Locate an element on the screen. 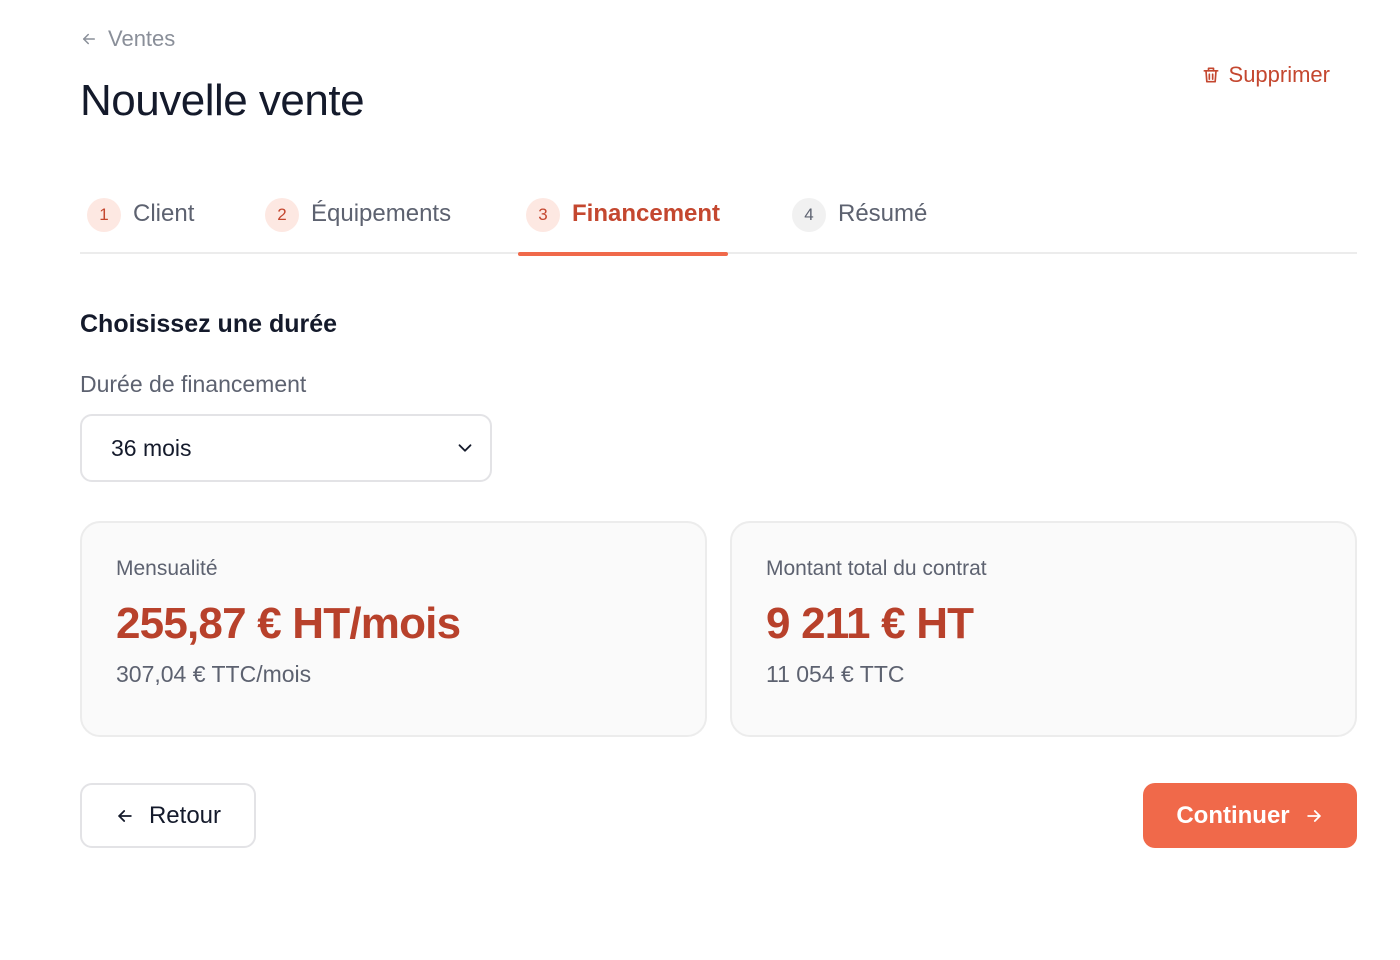 This screenshot has width=1400, height=960. delete-button-label: Supprimer is located at coordinates (1279, 74).